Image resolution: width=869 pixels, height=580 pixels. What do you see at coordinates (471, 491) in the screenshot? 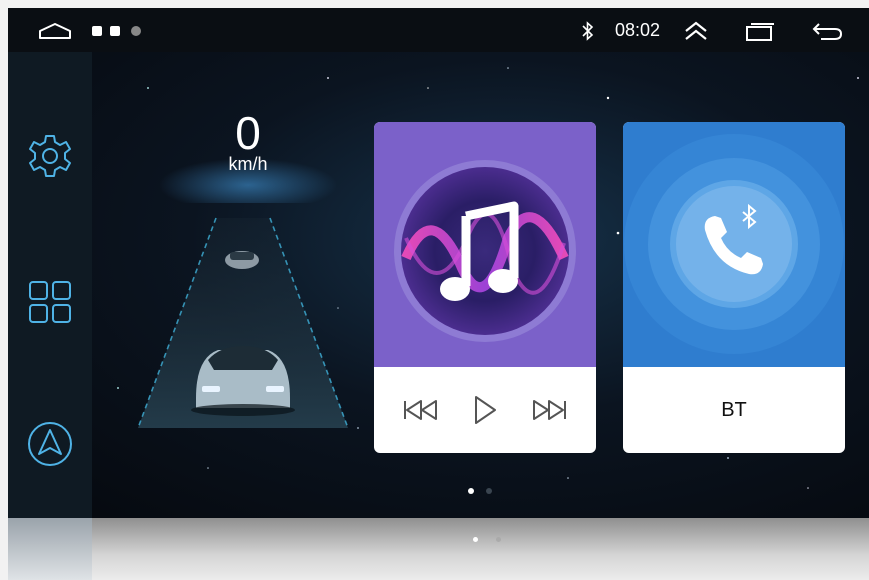
I see `page-dot-active` at bounding box center [471, 491].